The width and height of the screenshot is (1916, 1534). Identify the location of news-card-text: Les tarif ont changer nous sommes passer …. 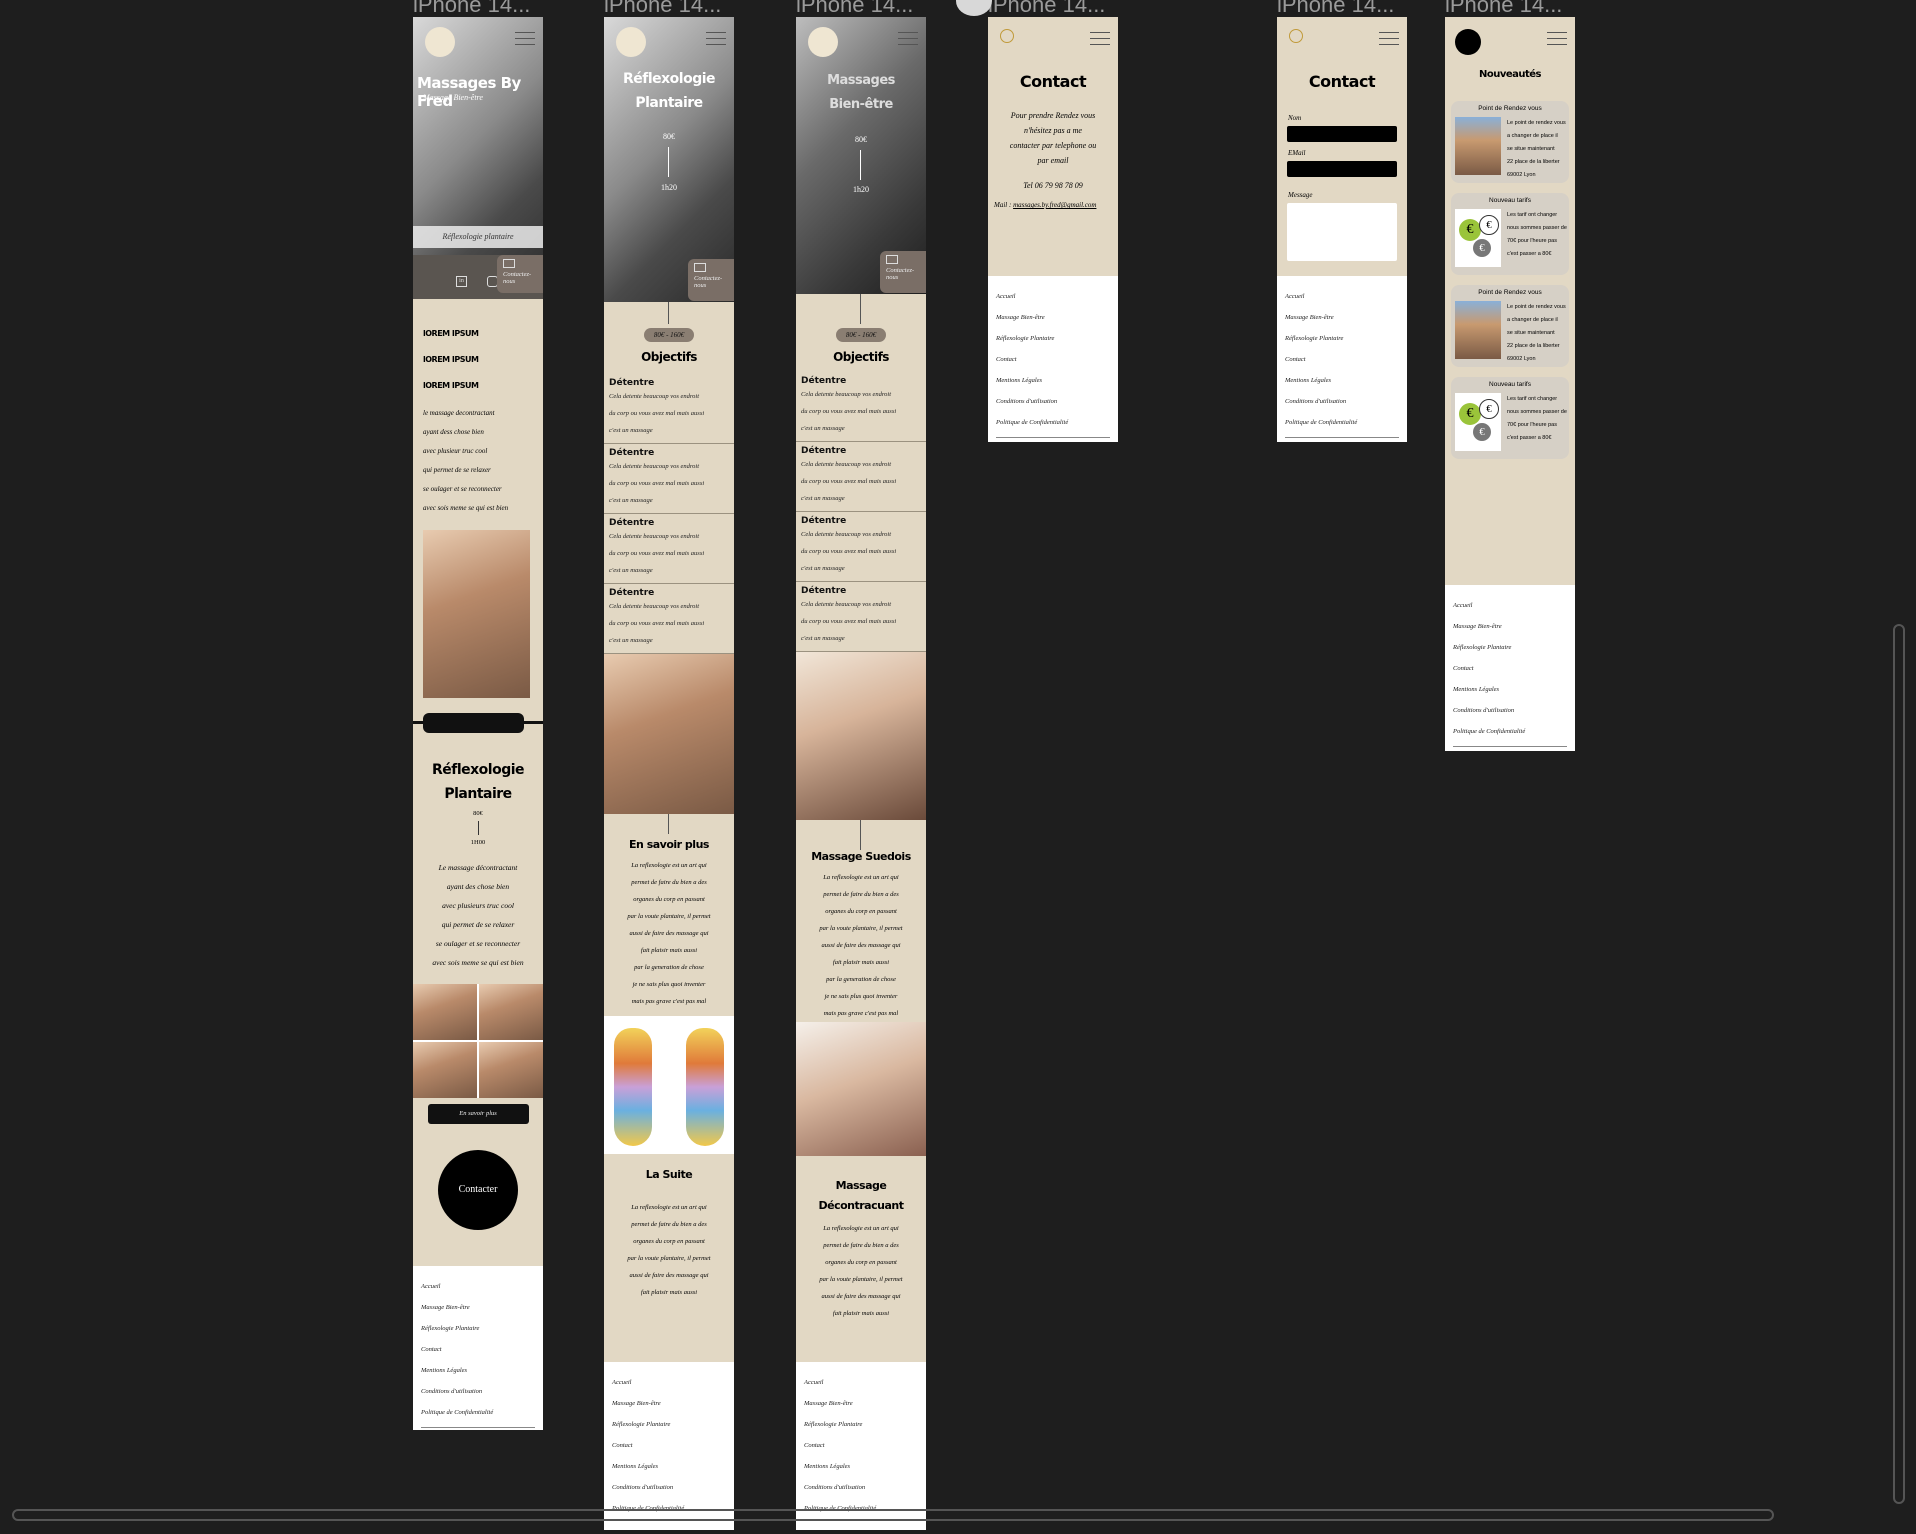
(1537, 418).